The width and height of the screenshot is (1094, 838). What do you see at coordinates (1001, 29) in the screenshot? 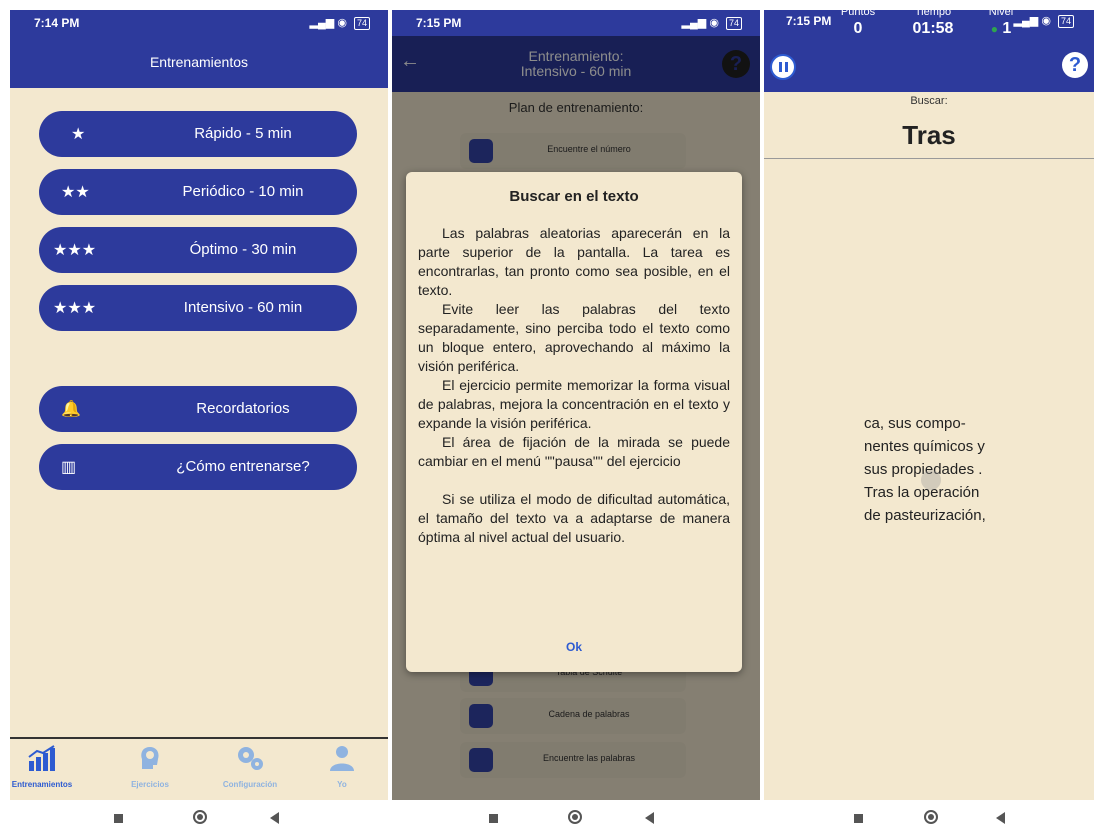
I see `level-value-row: ● 1` at bounding box center [1001, 29].